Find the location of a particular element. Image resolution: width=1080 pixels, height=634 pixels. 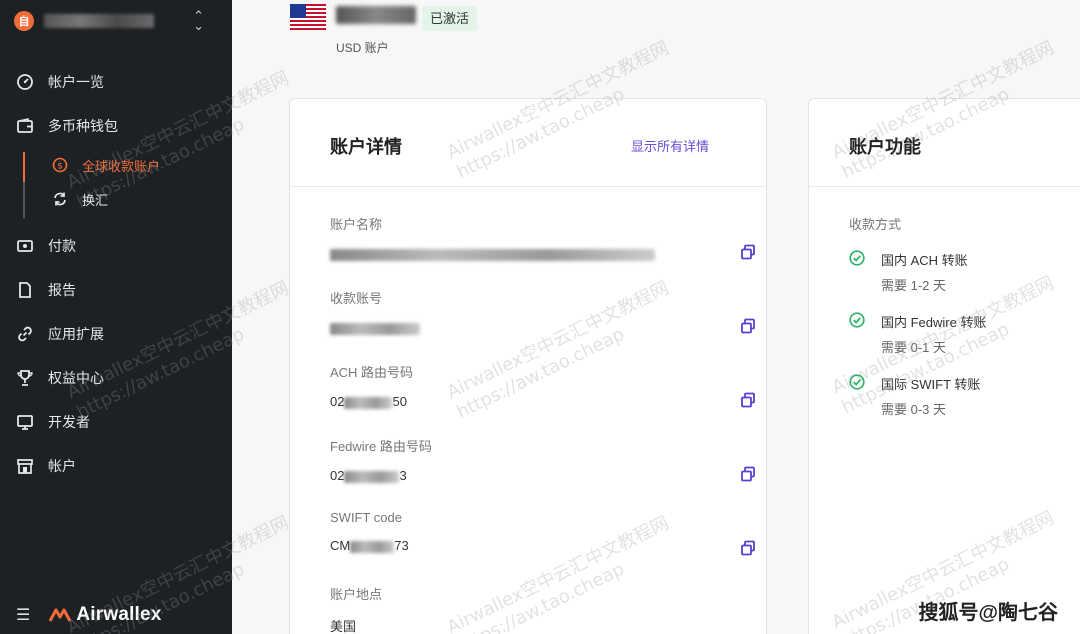

store-icon is located at coordinates (25, 466).